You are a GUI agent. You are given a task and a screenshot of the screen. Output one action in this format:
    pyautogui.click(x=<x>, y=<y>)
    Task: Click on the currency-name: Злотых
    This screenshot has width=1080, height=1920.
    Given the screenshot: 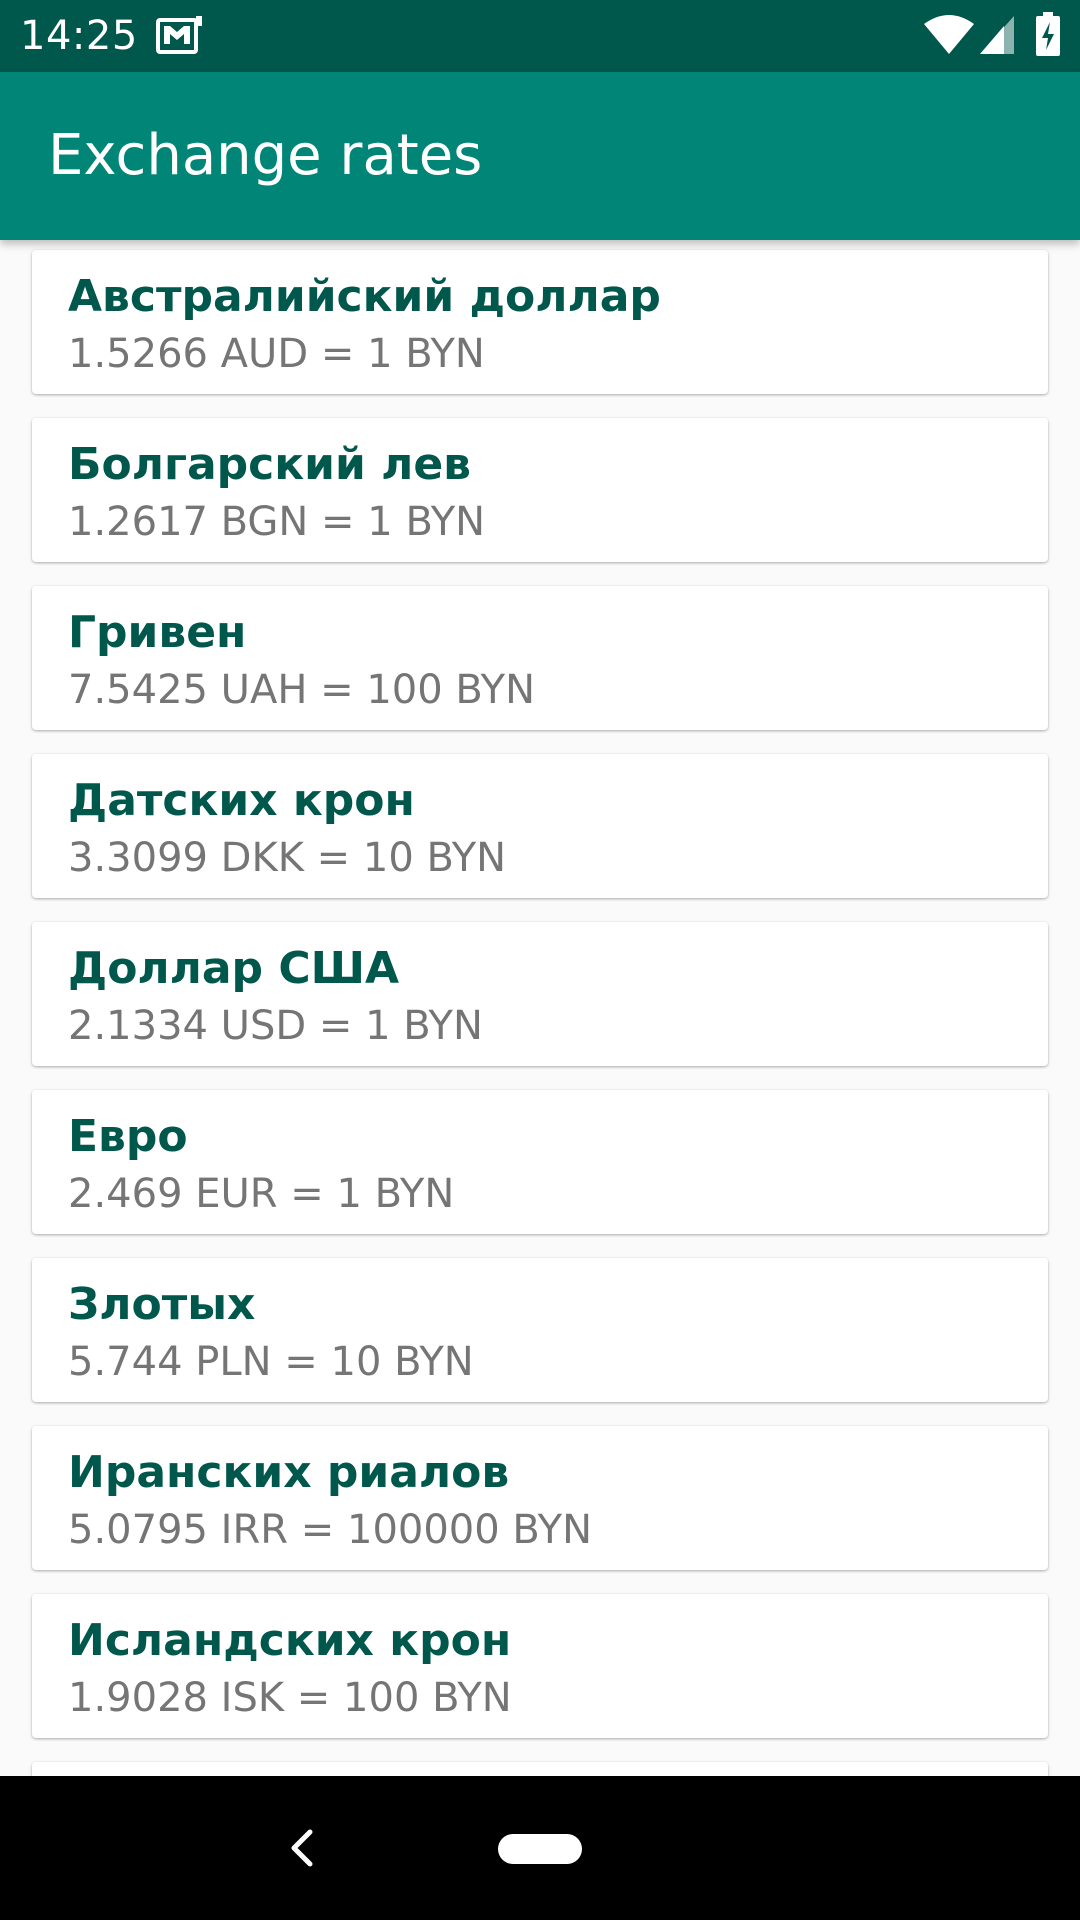 What is the action you would take?
    pyautogui.click(x=162, y=1304)
    